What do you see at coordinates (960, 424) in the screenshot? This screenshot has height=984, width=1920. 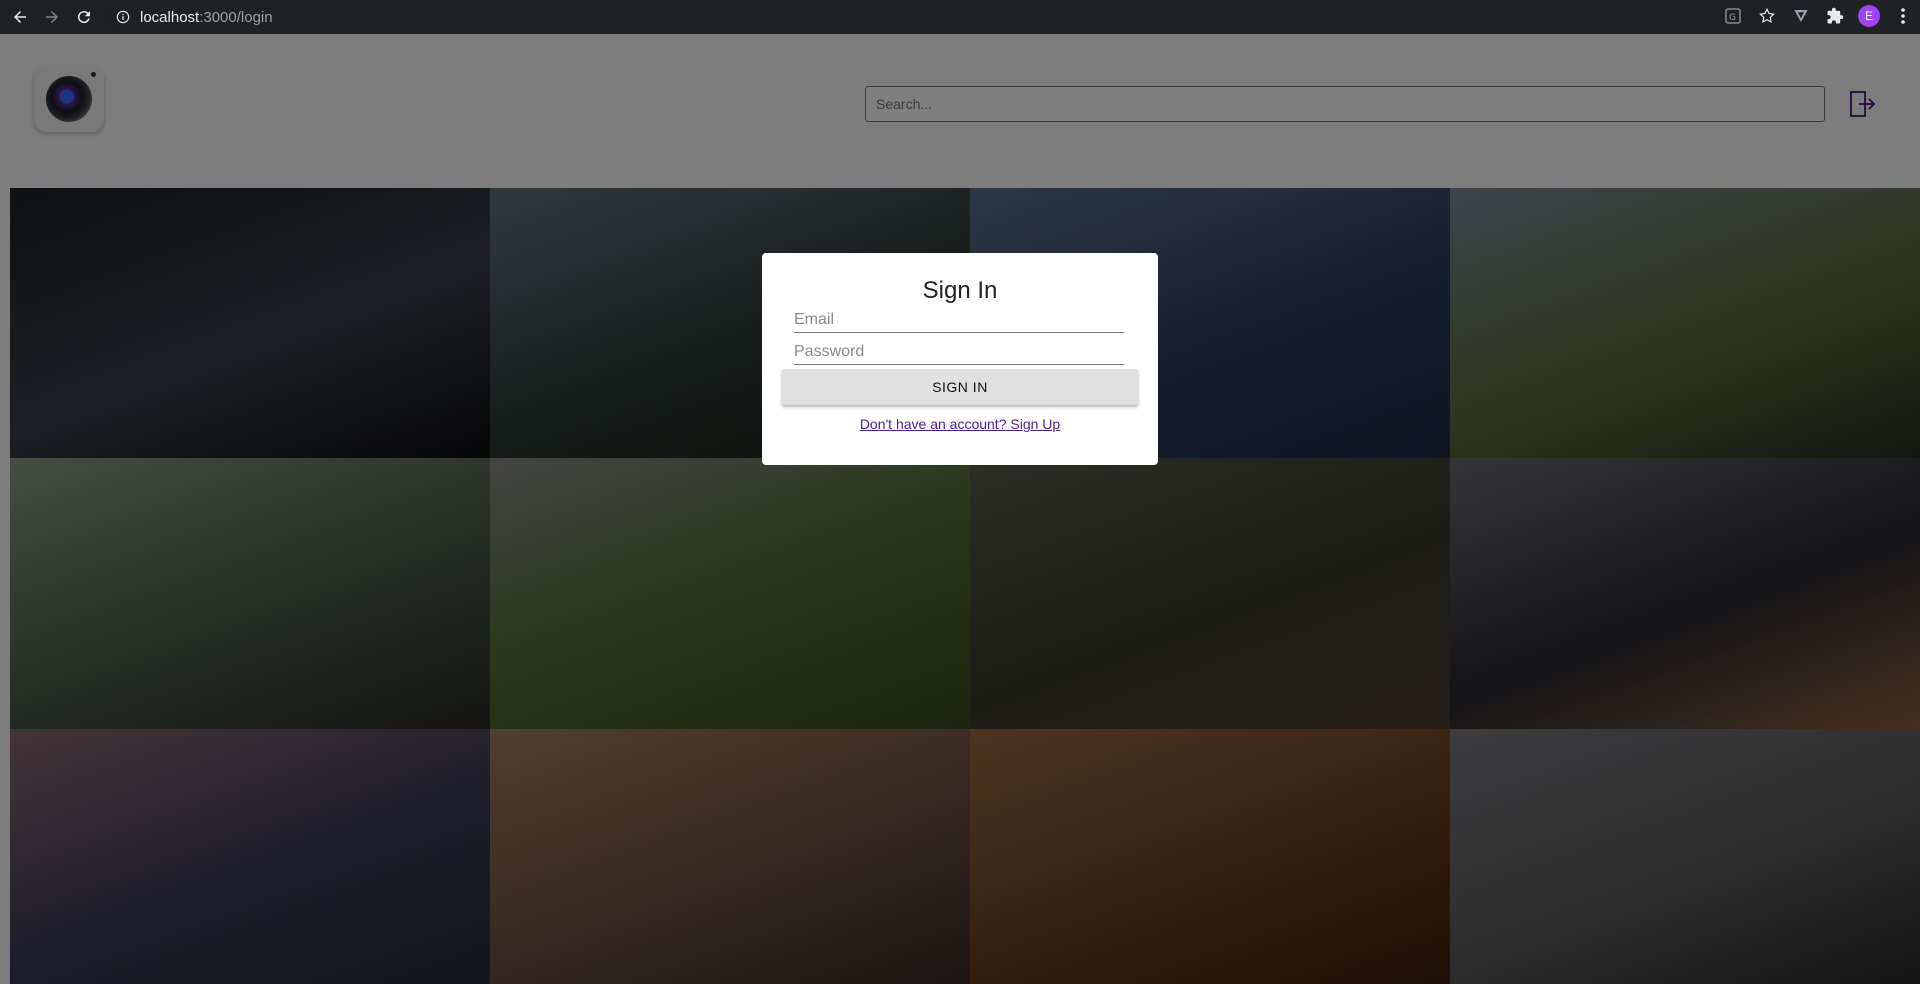 I see `sign-up-link: Don't have an account? Sign Up` at bounding box center [960, 424].